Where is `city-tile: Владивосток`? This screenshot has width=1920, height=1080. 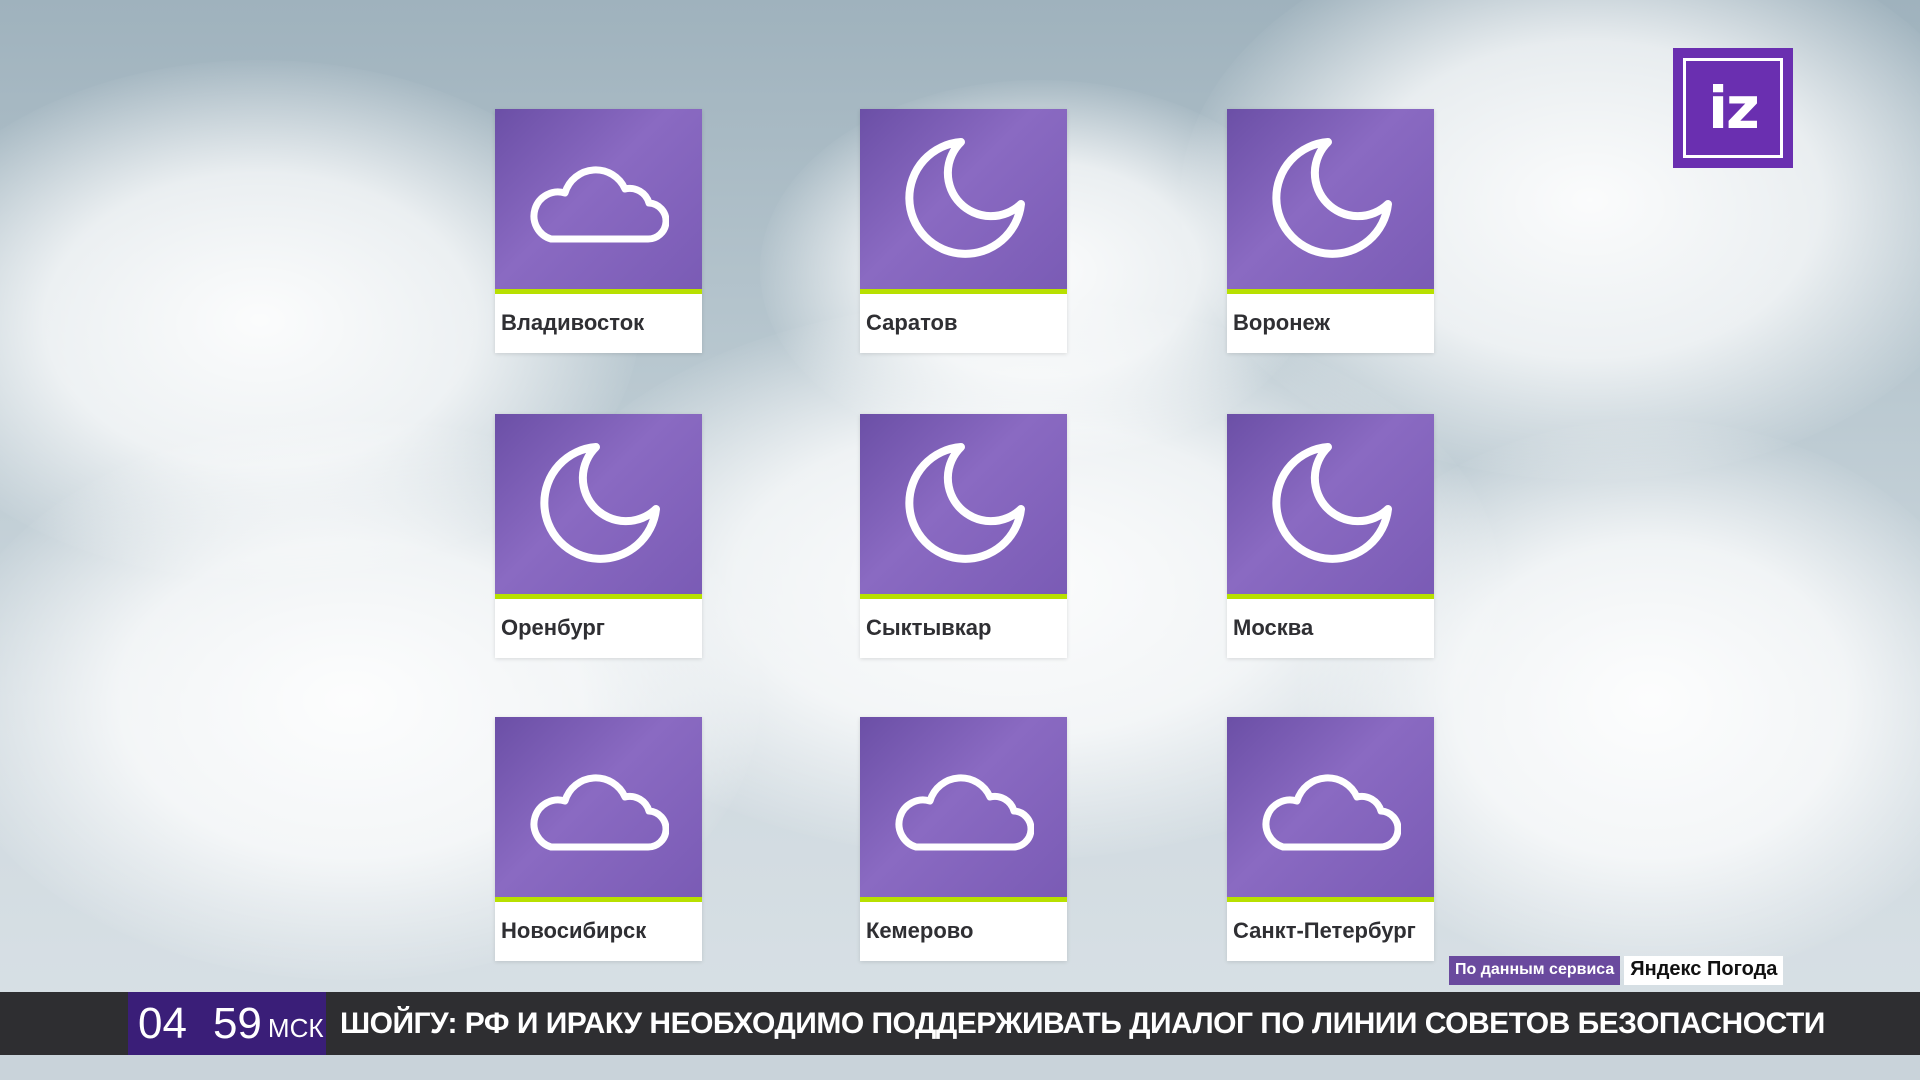
city-tile: Владивосток is located at coordinates (598, 231).